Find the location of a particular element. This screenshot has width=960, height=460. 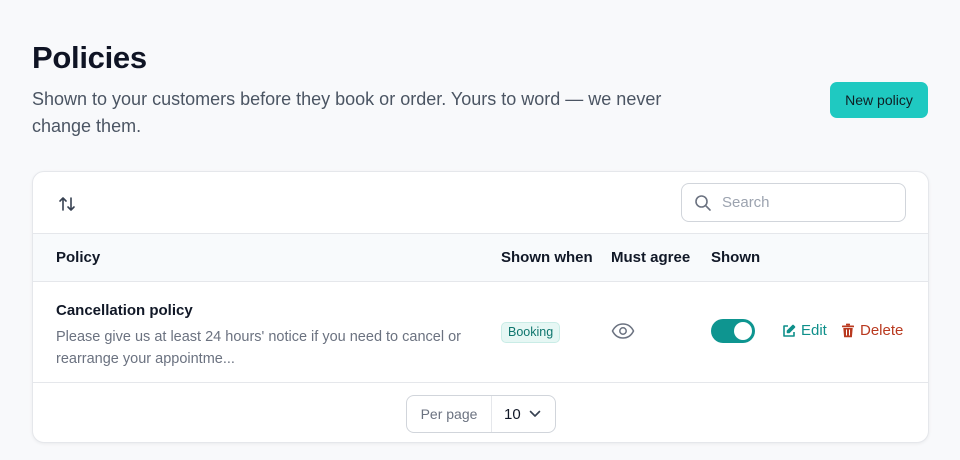

delete-label: Delete is located at coordinates (882, 330).